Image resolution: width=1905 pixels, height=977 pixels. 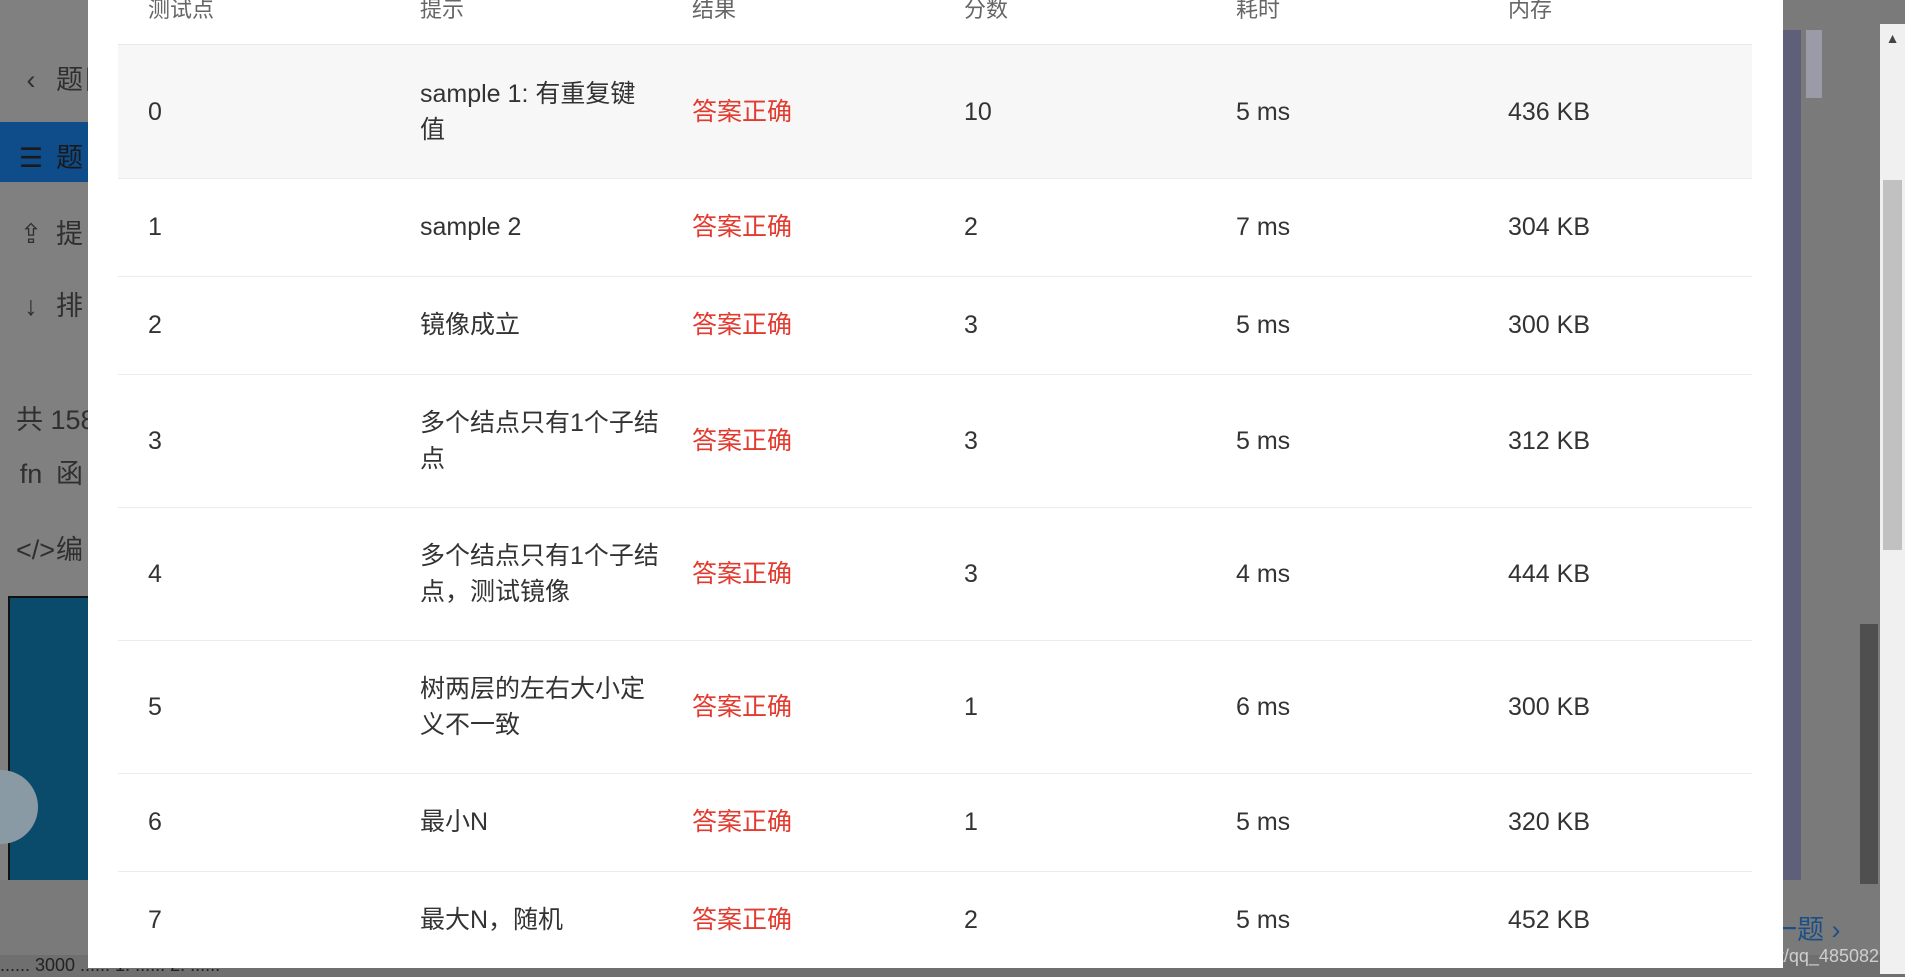 What do you see at coordinates (1549, 111) in the screenshot?
I see `cell-memory: 436 KB` at bounding box center [1549, 111].